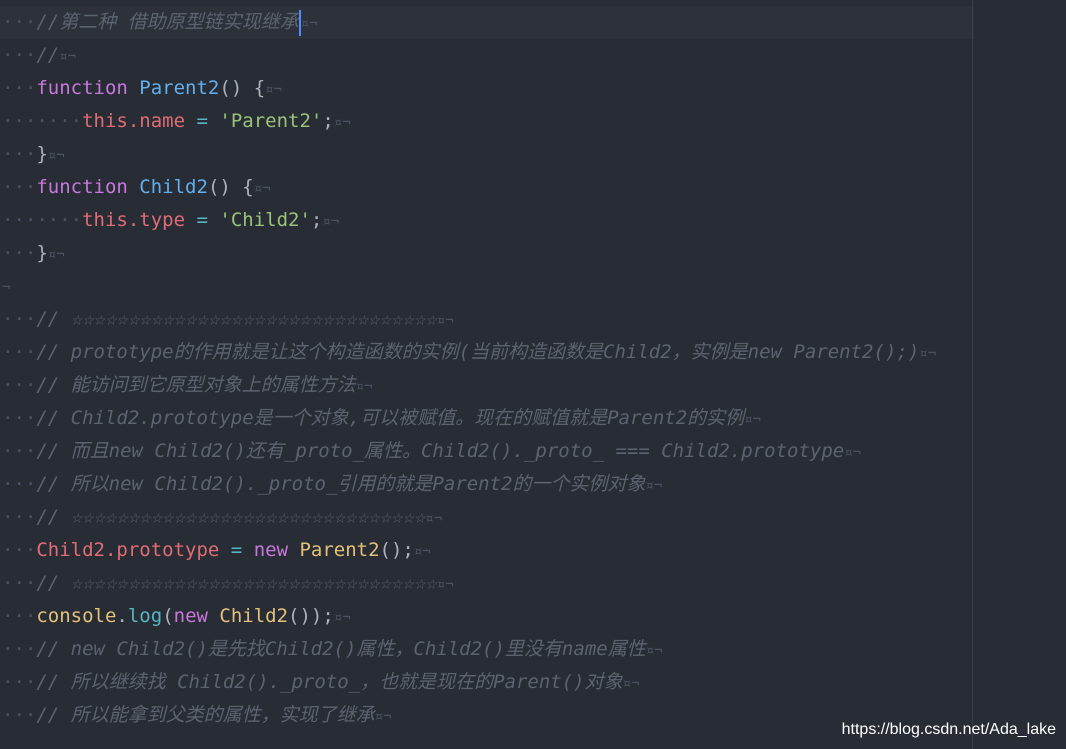 This screenshot has width=1066, height=749. Describe the element at coordinates (76, 616) in the screenshot. I see `object-console: console` at that location.